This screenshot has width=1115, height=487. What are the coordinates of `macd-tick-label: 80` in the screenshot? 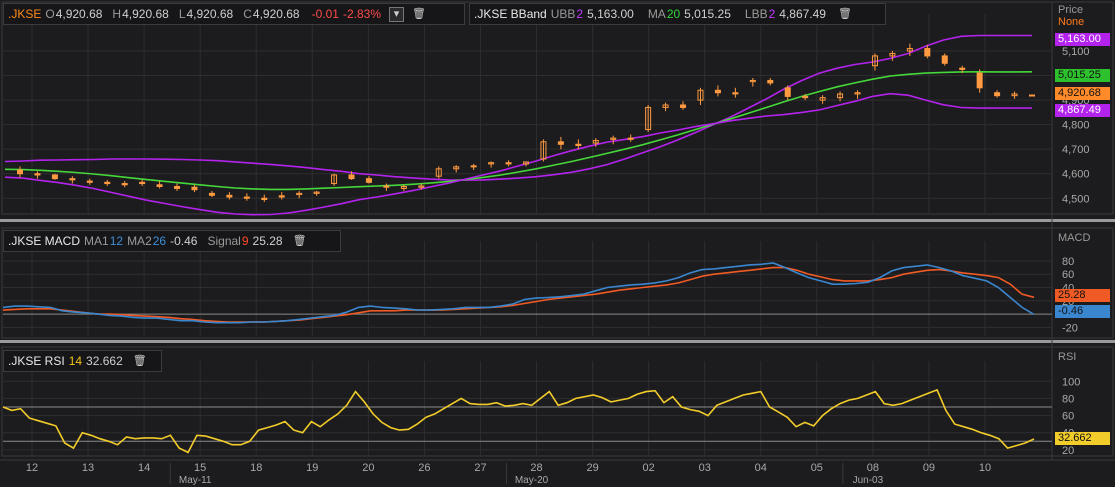 It's located at (1068, 262).